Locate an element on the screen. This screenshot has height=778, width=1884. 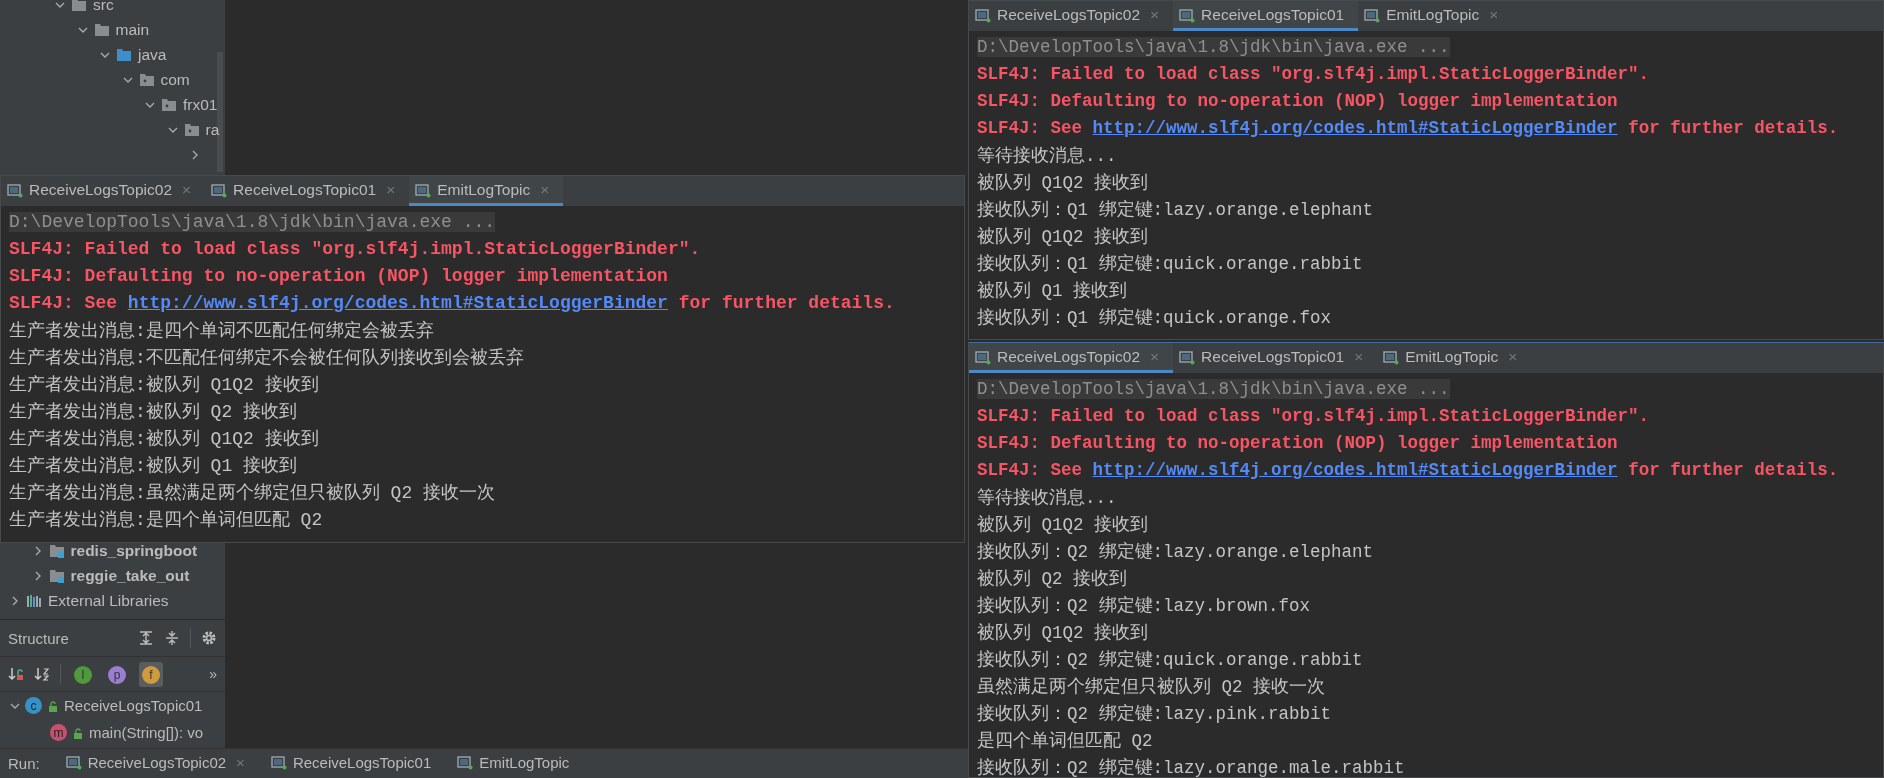
output-line: 被队列 Q2 接收到 is located at coordinates (1052, 578).